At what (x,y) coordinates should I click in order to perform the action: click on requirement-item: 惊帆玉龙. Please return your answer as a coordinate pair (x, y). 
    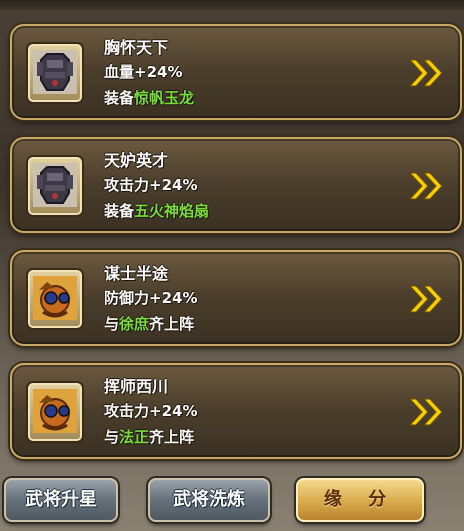
    Looking at the image, I should click on (164, 98).